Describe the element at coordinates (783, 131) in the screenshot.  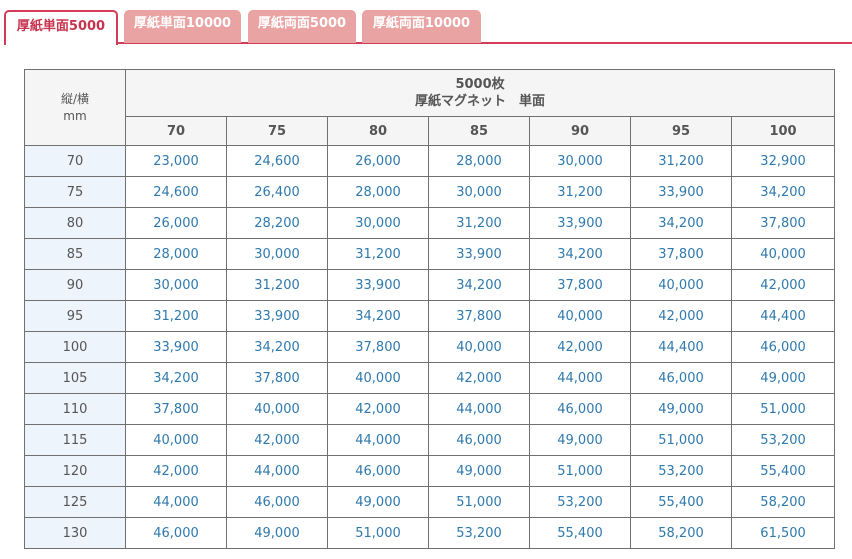
I see `column-header-width: 100` at that location.